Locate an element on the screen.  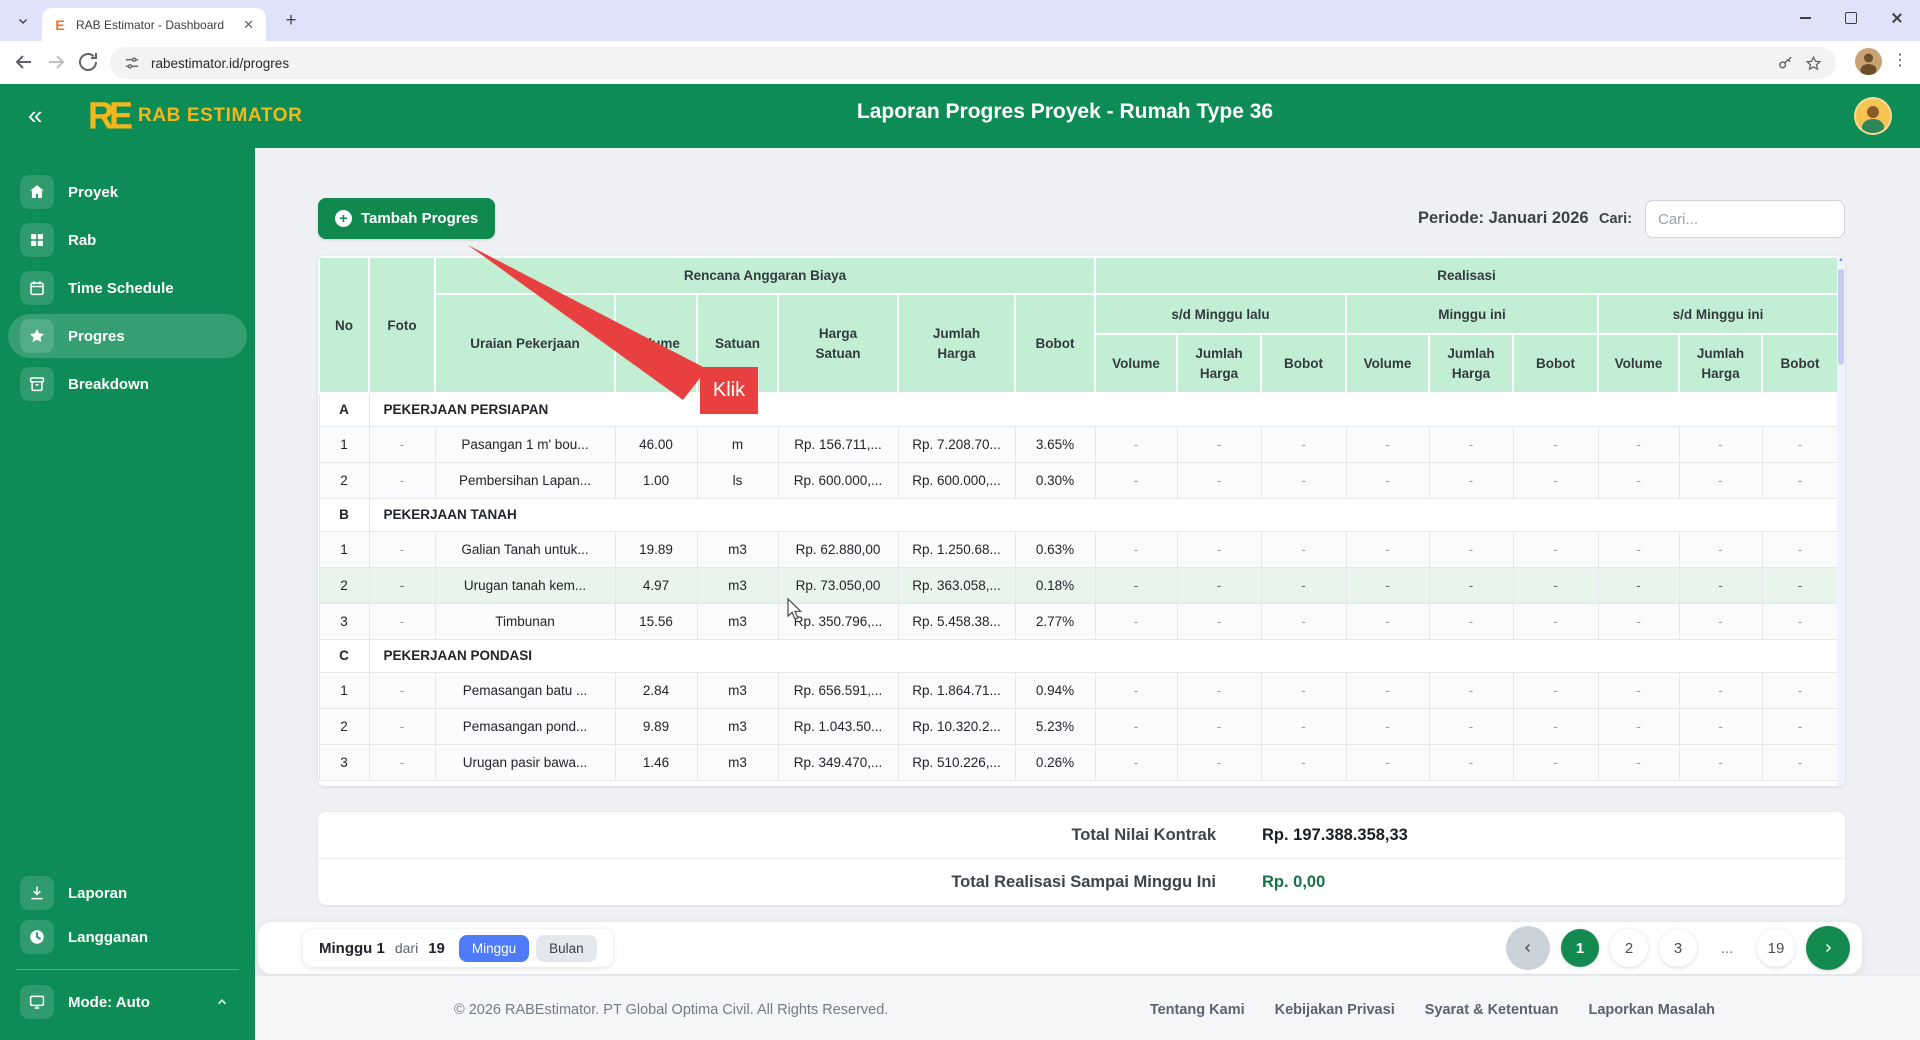
back-icon is located at coordinates (24, 62).